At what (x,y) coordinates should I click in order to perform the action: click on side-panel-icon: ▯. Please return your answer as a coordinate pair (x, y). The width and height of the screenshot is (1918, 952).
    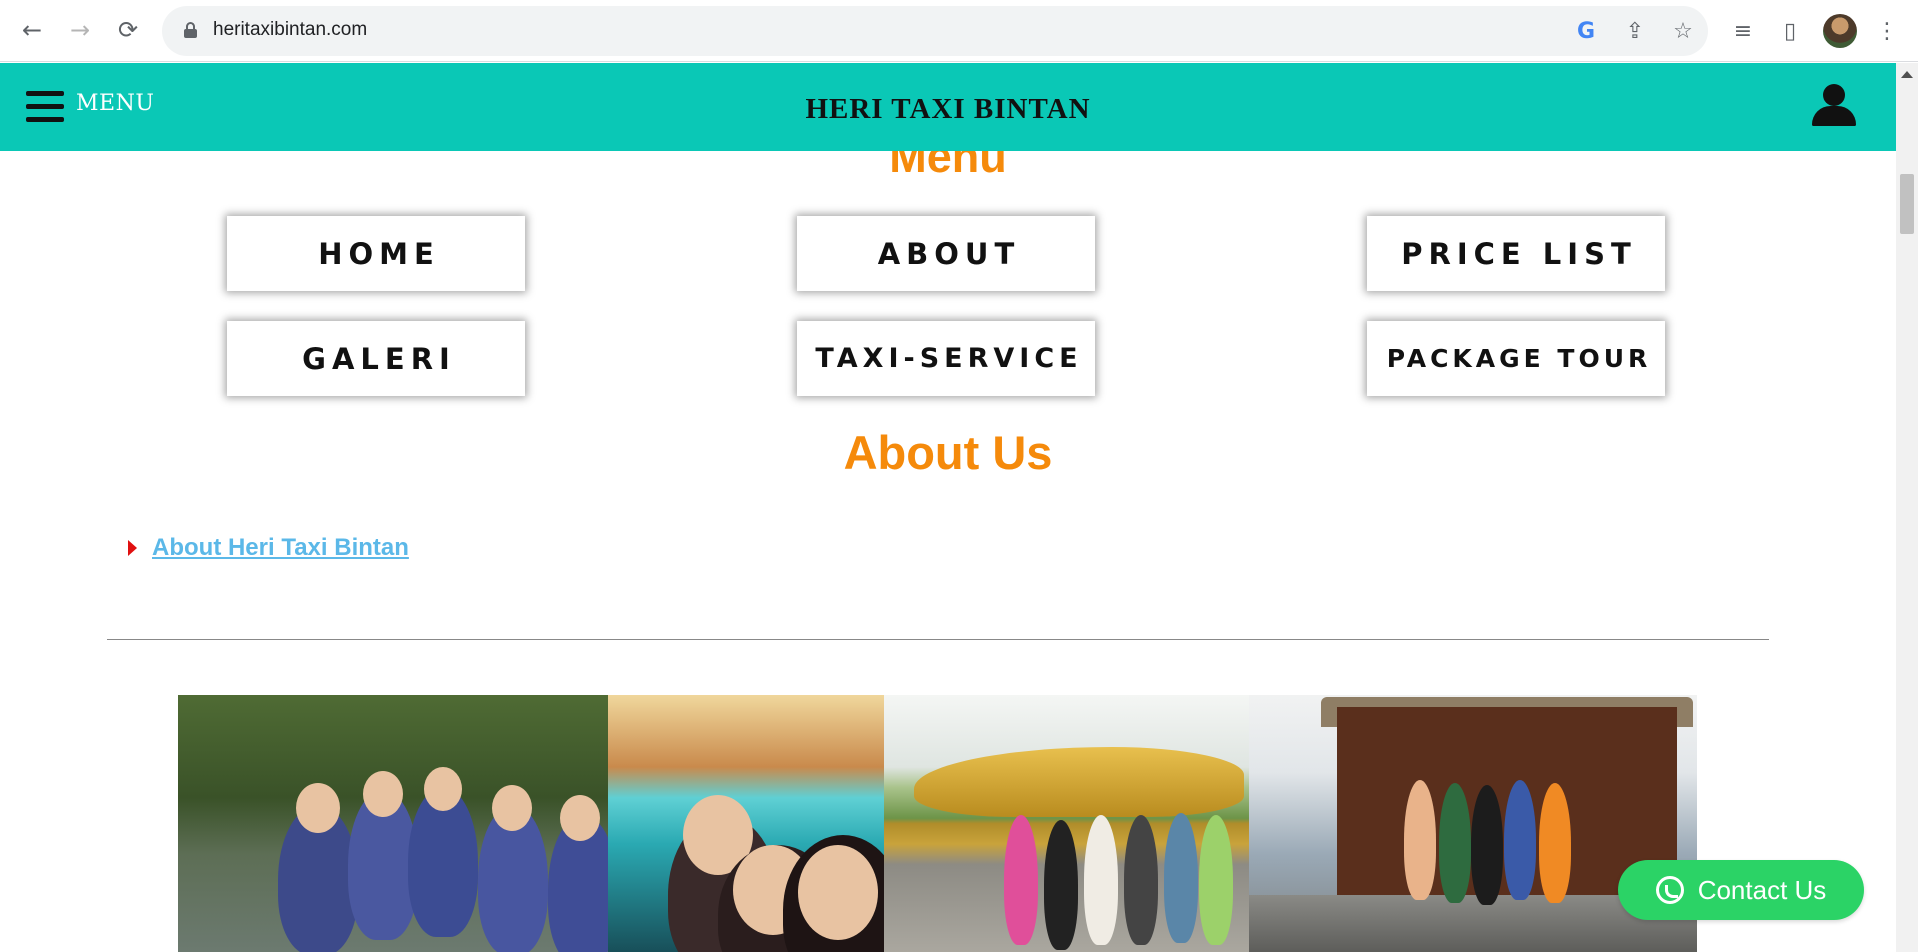
    Looking at the image, I should click on (1790, 31).